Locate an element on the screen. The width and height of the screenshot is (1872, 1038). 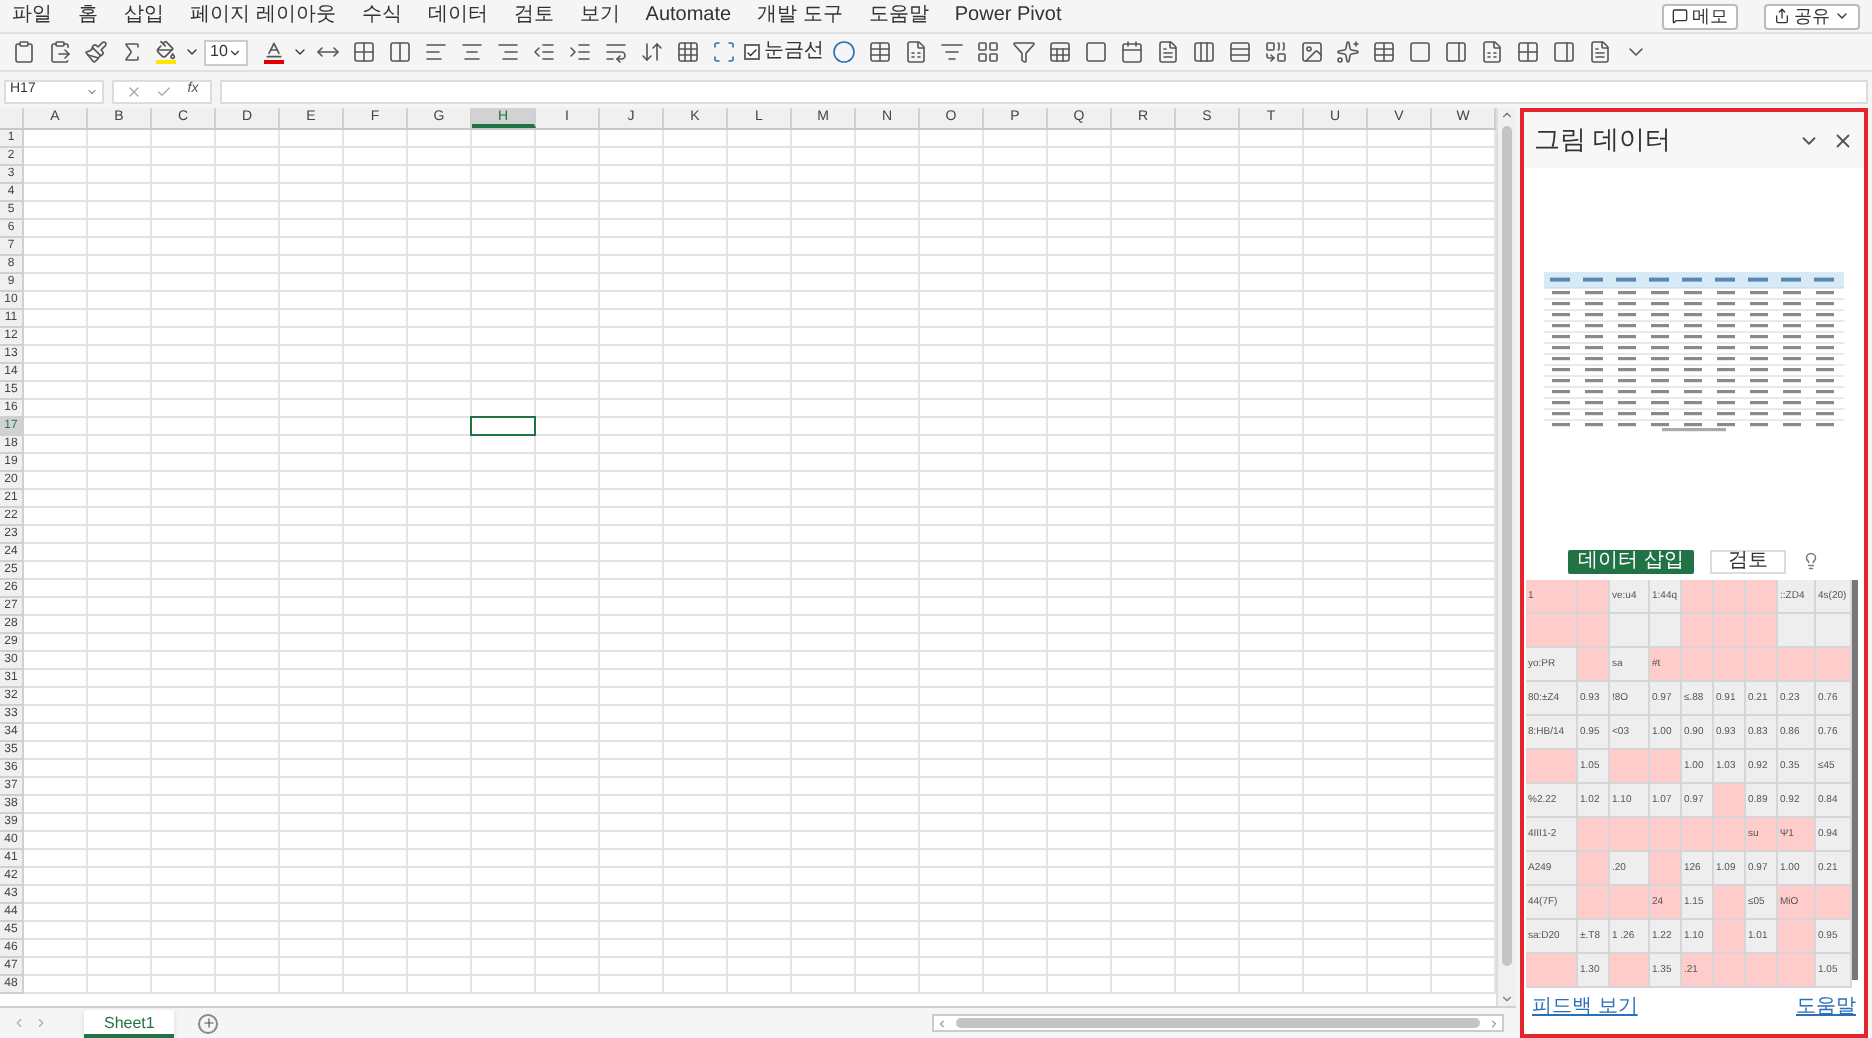
columns-icon is located at coordinates (1204, 52).